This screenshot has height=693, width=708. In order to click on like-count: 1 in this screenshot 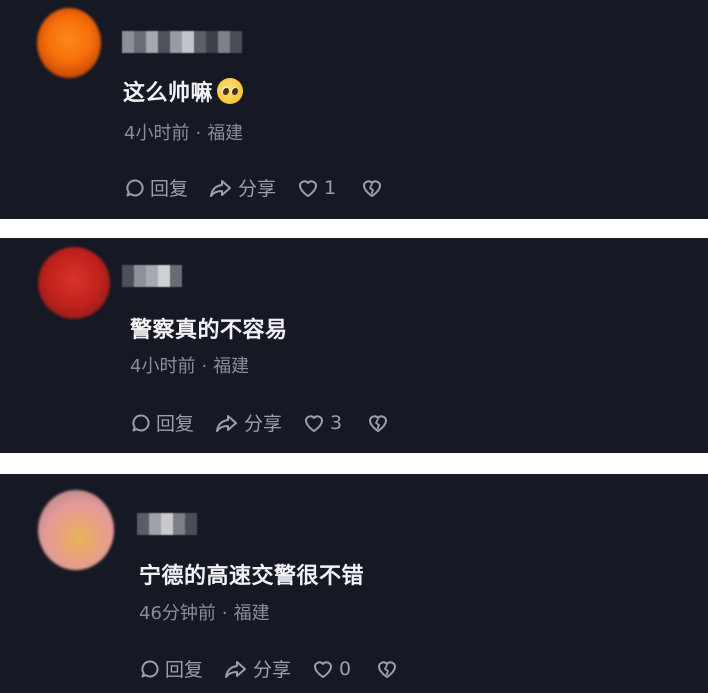, I will do `click(330, 187)`.